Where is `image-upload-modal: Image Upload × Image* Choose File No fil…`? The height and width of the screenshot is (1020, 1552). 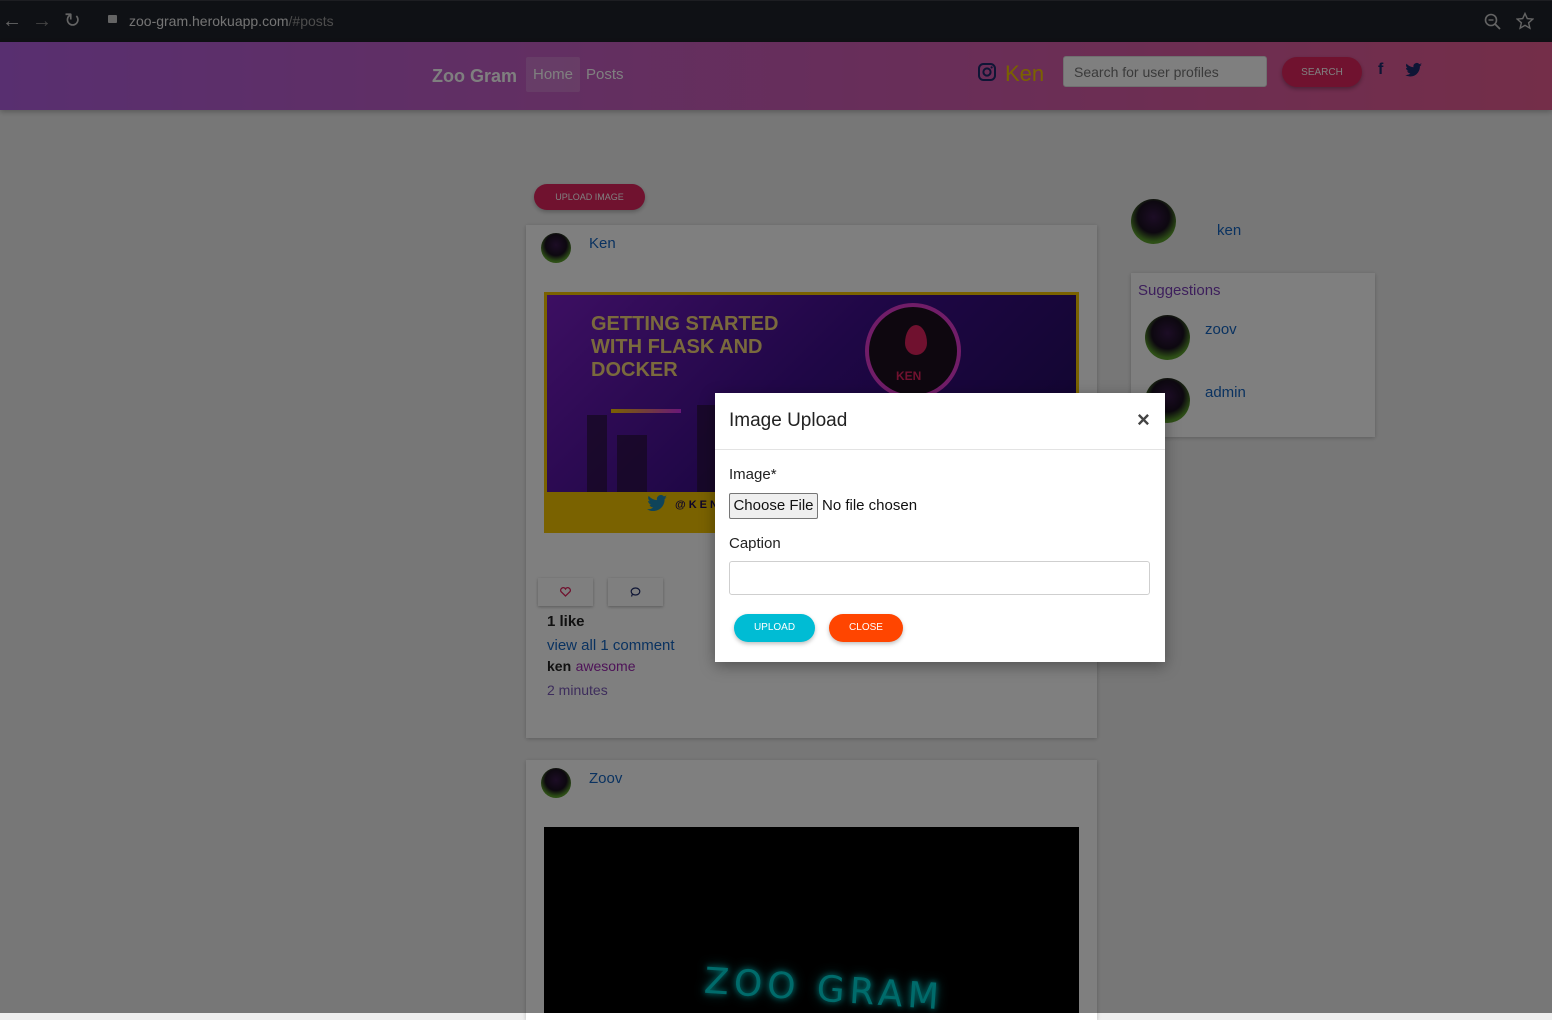
image-upload-modal: Image Upload × Image* Choose File No fil… is located at coordinates (940, 527).